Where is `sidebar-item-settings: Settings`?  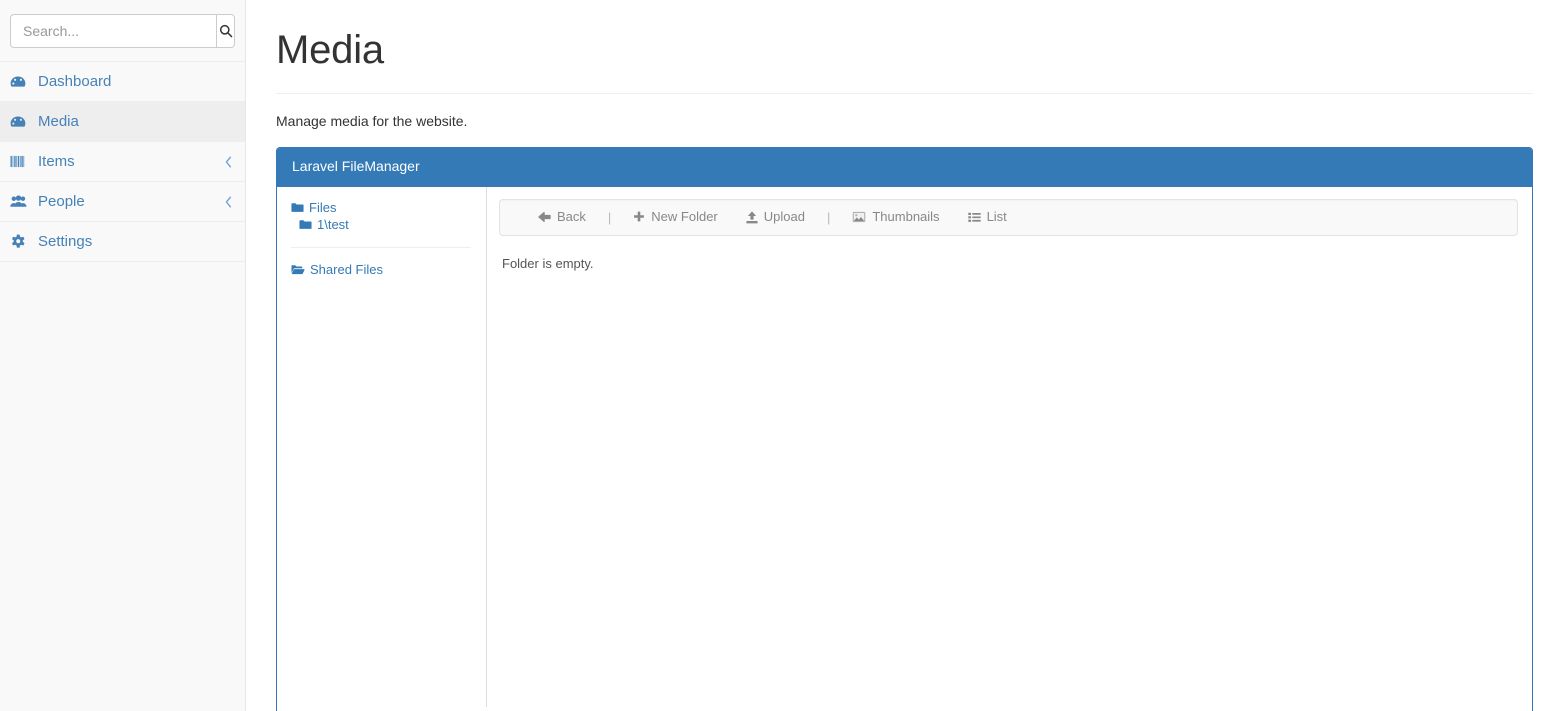 sidebar-item-settings: Settings is located at coordinates (122, 241).